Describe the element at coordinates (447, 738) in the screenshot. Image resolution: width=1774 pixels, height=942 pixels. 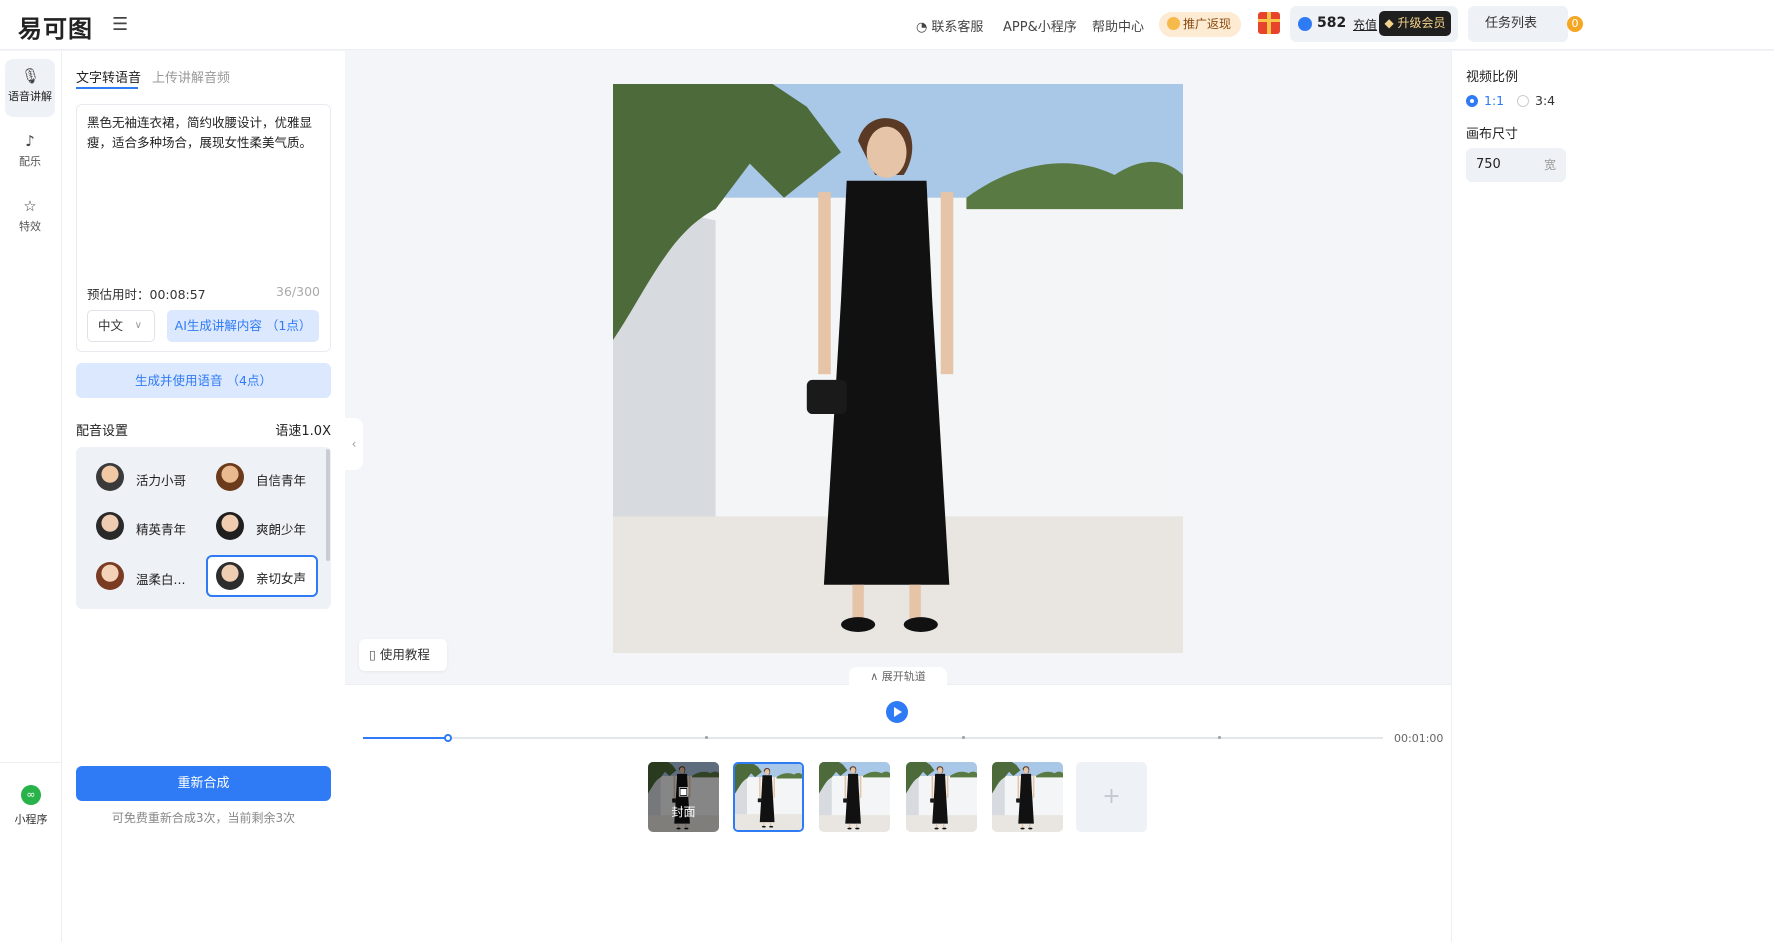
I see `progress-handle` at that location.